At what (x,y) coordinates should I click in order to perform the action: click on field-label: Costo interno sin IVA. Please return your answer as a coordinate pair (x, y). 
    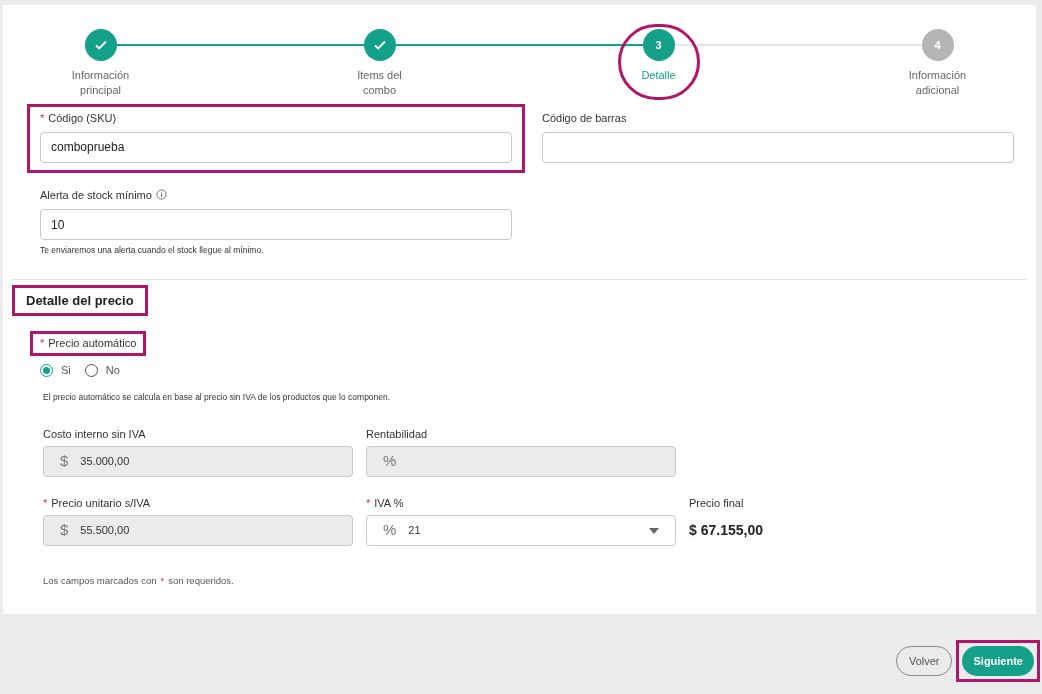
    Looking at the image, I should click on (94, 434).